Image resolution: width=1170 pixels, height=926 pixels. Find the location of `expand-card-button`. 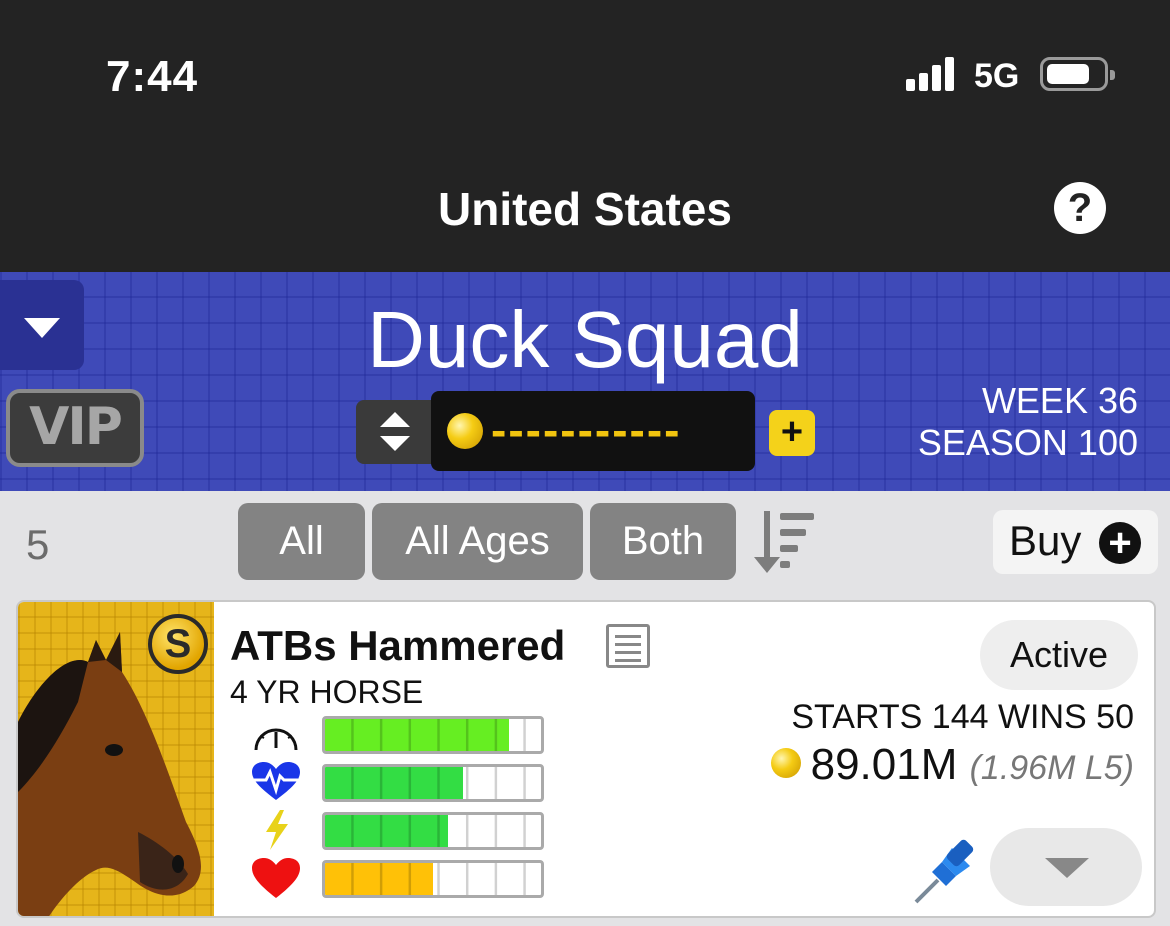

expand-card-button is located at coordinates (1066, 867).